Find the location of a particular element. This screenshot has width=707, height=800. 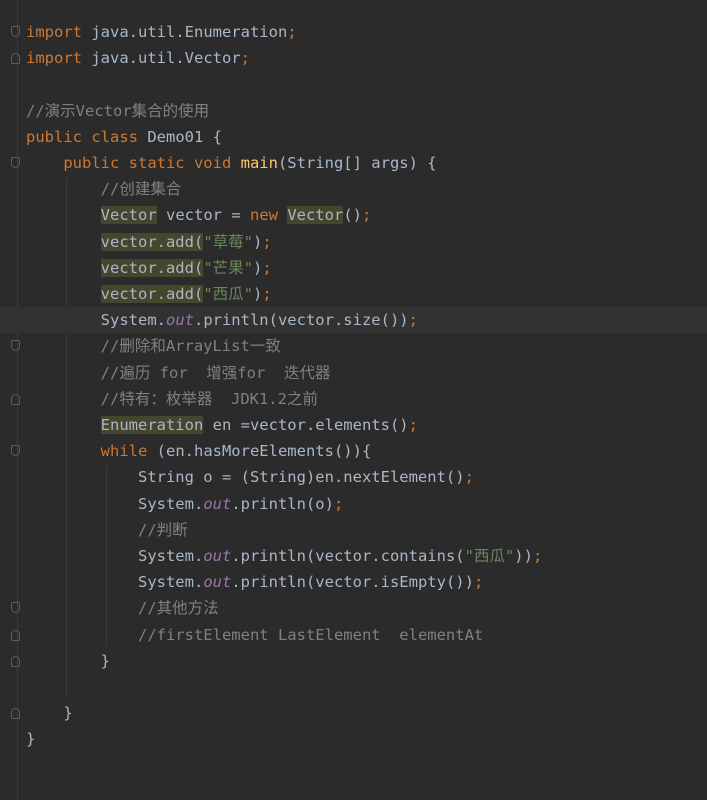

code-line: Enumeration en =vector.elements(); is located at coordinates (353, 425).